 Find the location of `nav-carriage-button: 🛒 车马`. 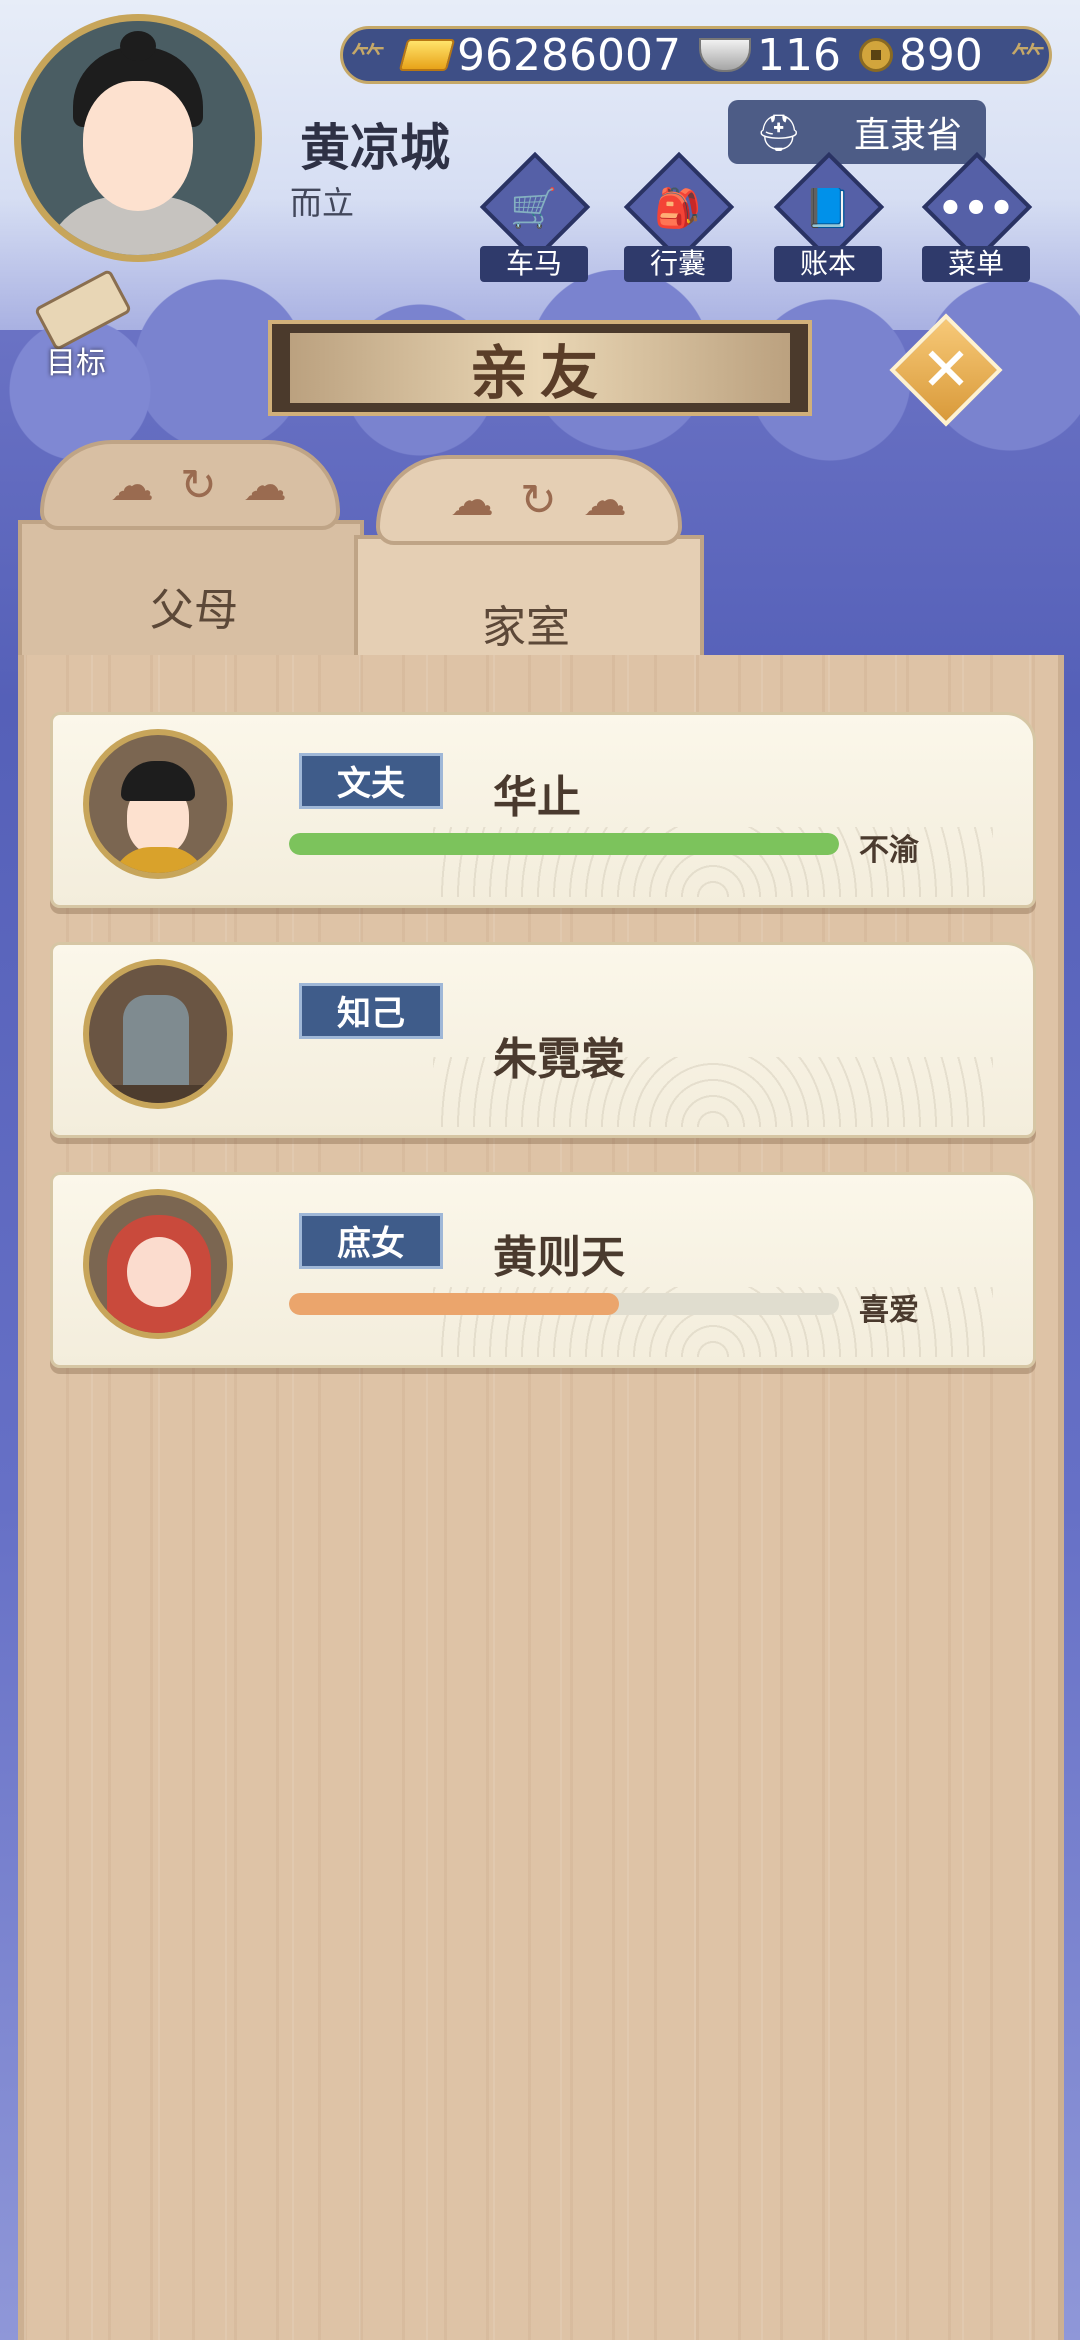

nav-carriage-button: 🛒 车马 is located at coordinates (534, 216).